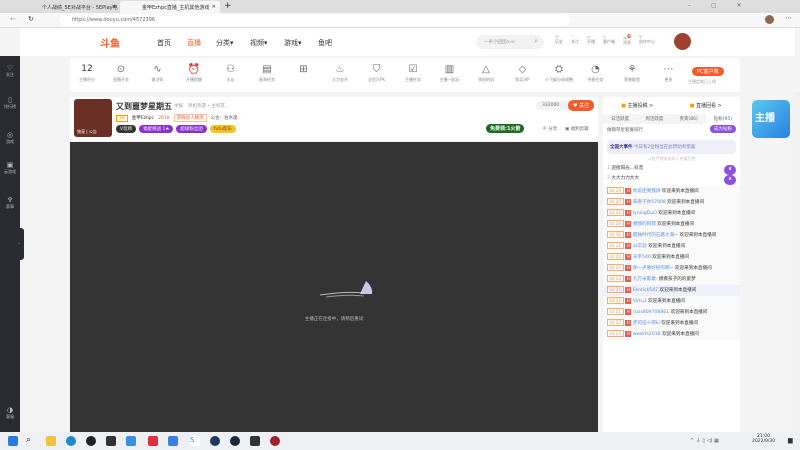  I want to click on toolbar-item: ⚇ 水友, so click(231, 73).